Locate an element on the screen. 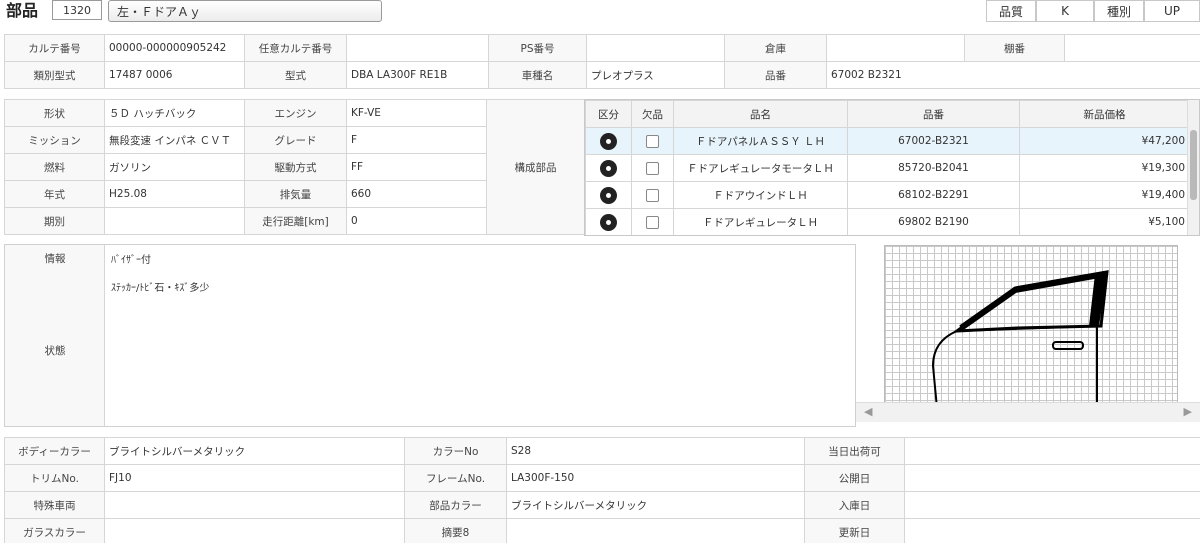  status-label: 状態 is located at coordinates (55, 351).